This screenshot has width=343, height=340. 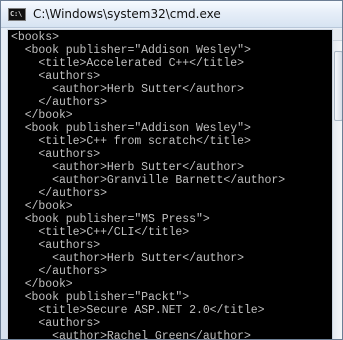 What do you see at coordinates (35, 37) in the screenshot?
I see `console-line: <books>` at bounding box center [35, 37].